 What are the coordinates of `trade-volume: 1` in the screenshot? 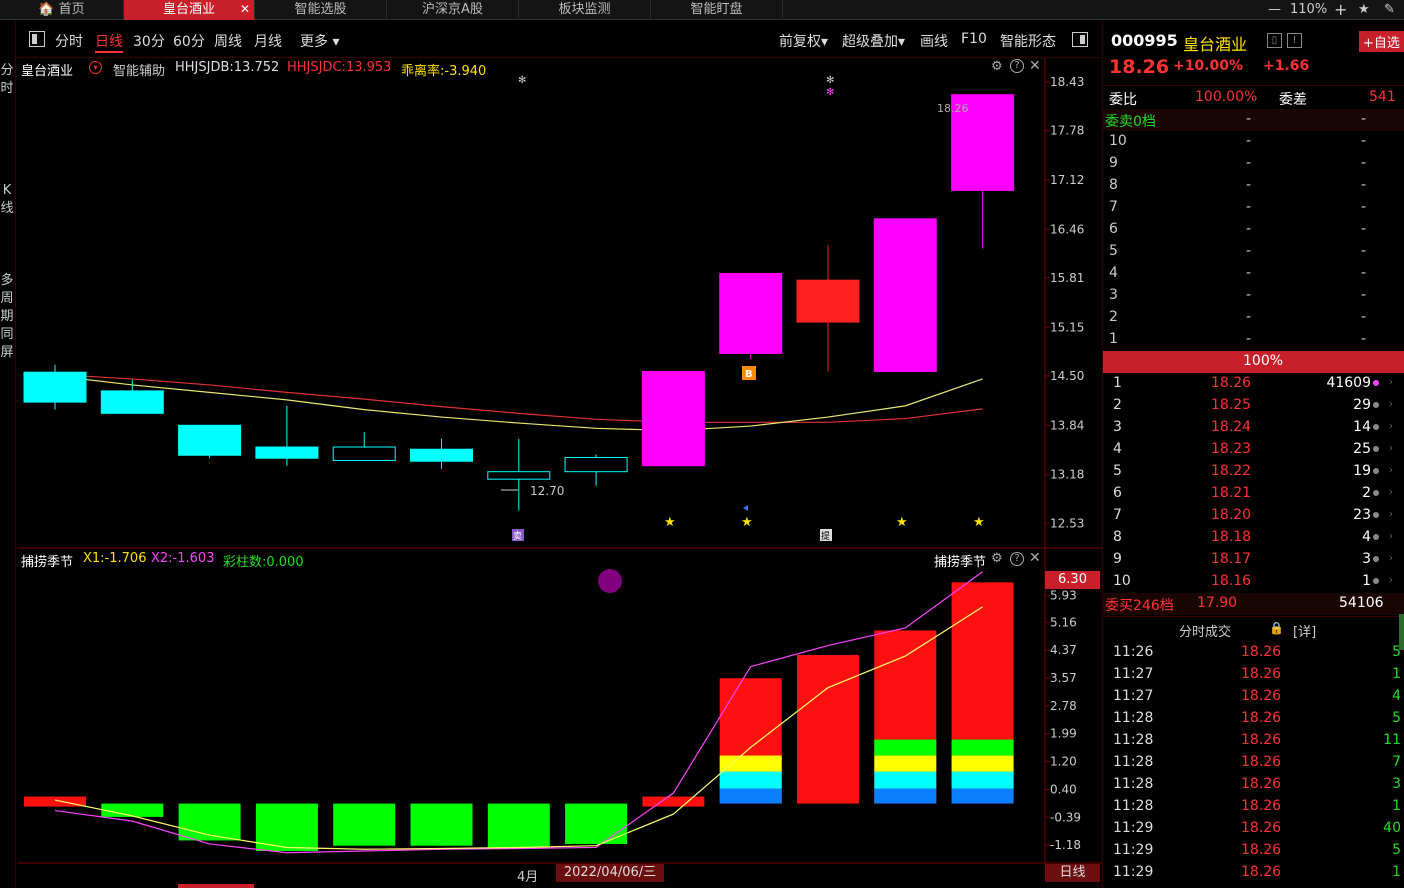 It's located at (1396, 806).